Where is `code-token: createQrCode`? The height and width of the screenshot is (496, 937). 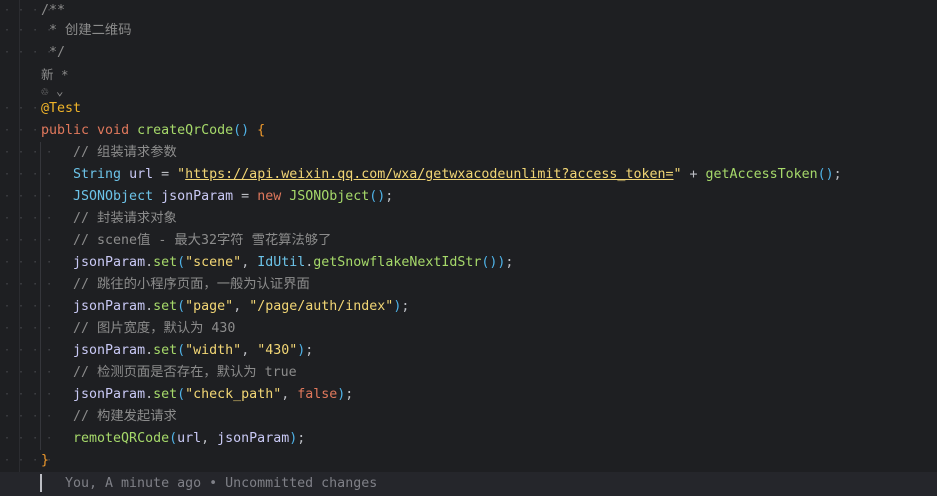 code-token: createQrCode is located at coordinates (185, 130).